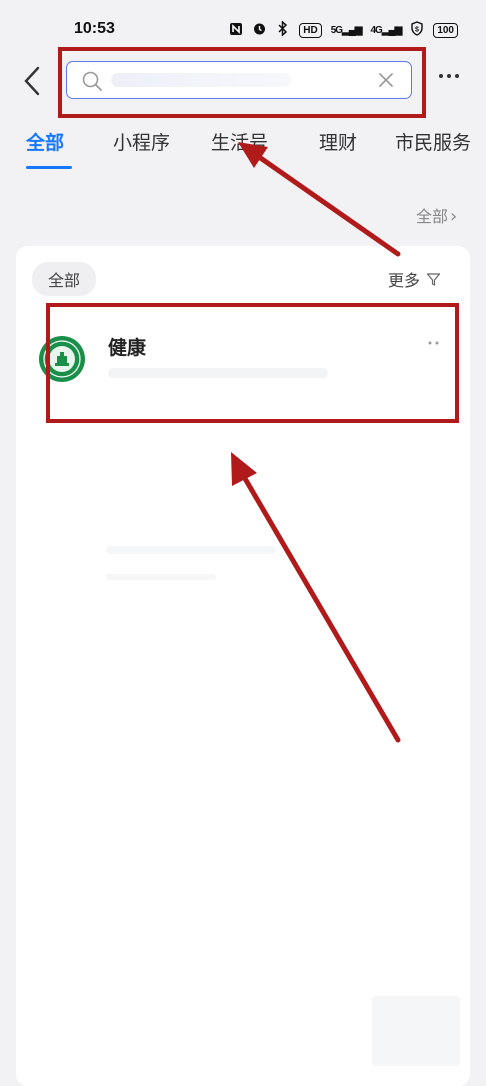 The height and width of the screenshot is (1086, 486). I want to click on more-filter-label: 更多, so click(404, 280).